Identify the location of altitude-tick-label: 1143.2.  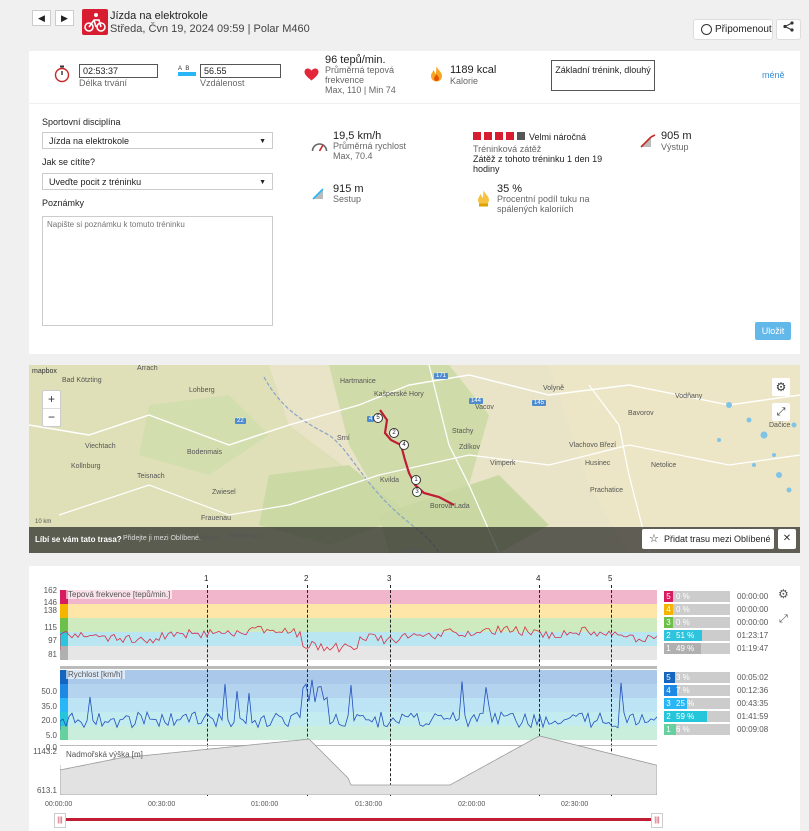
(45, 751).